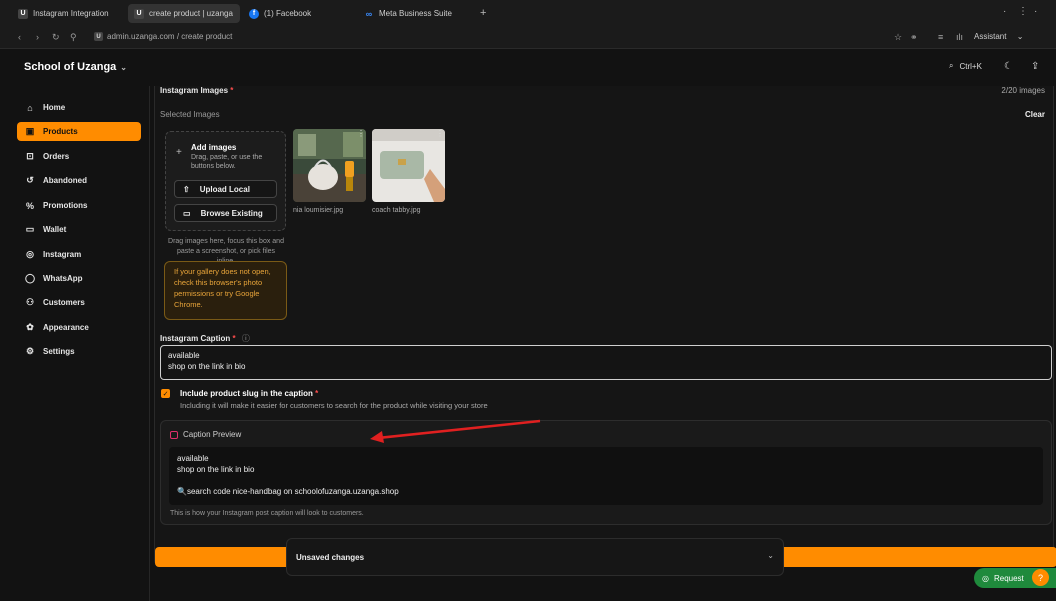  I want to click on sidebar-item-products: ▣ Products, so click(79, 131).